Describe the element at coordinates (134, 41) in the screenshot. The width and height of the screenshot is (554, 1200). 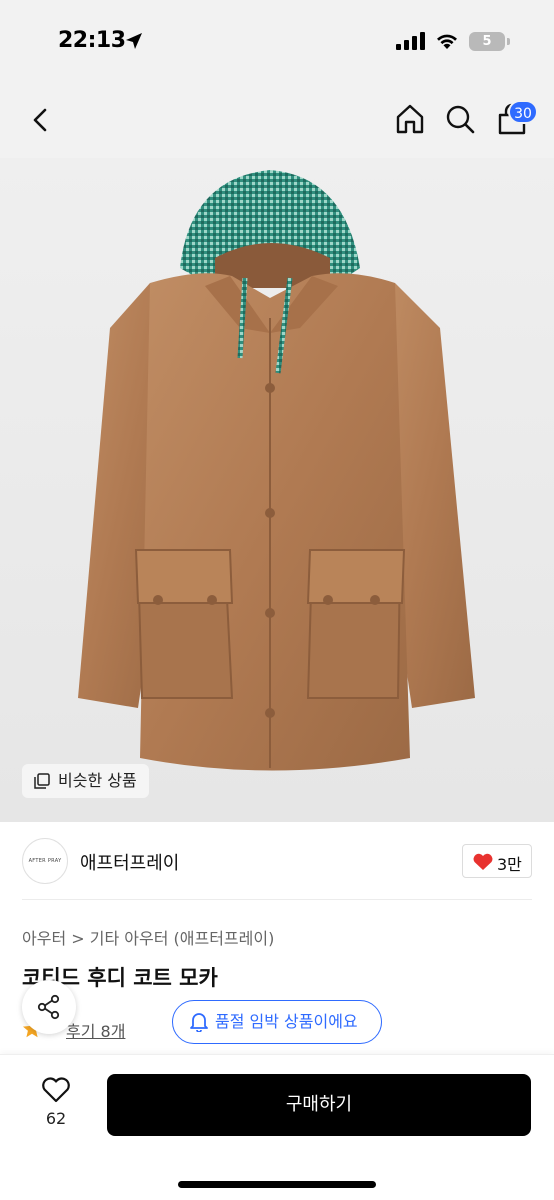
I see `location-arrow-icon` at that location.